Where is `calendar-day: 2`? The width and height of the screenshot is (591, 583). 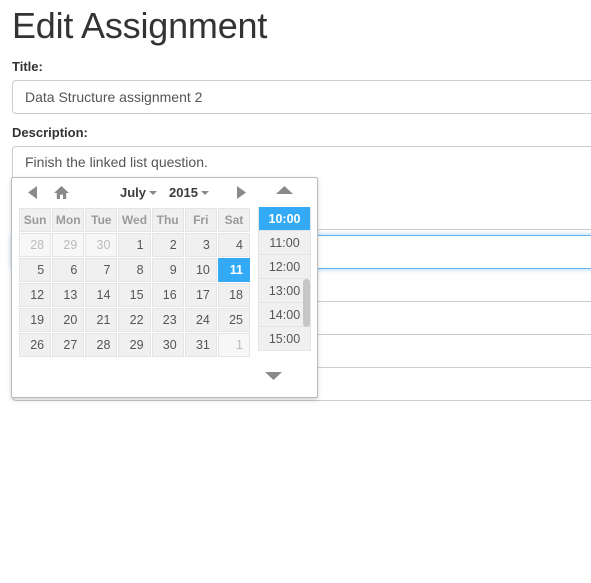
calendar-day: 2 is located at coordinates (167, 245).